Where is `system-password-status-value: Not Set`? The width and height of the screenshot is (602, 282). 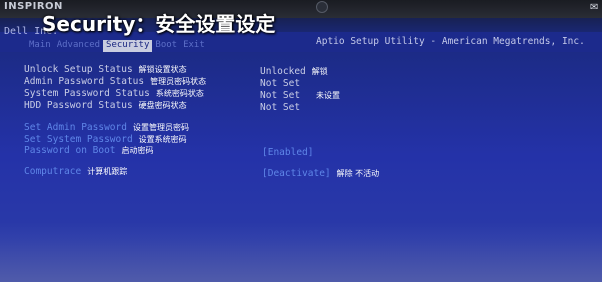 system-password-status-value: Not Set is located at coordinates (280, 95).